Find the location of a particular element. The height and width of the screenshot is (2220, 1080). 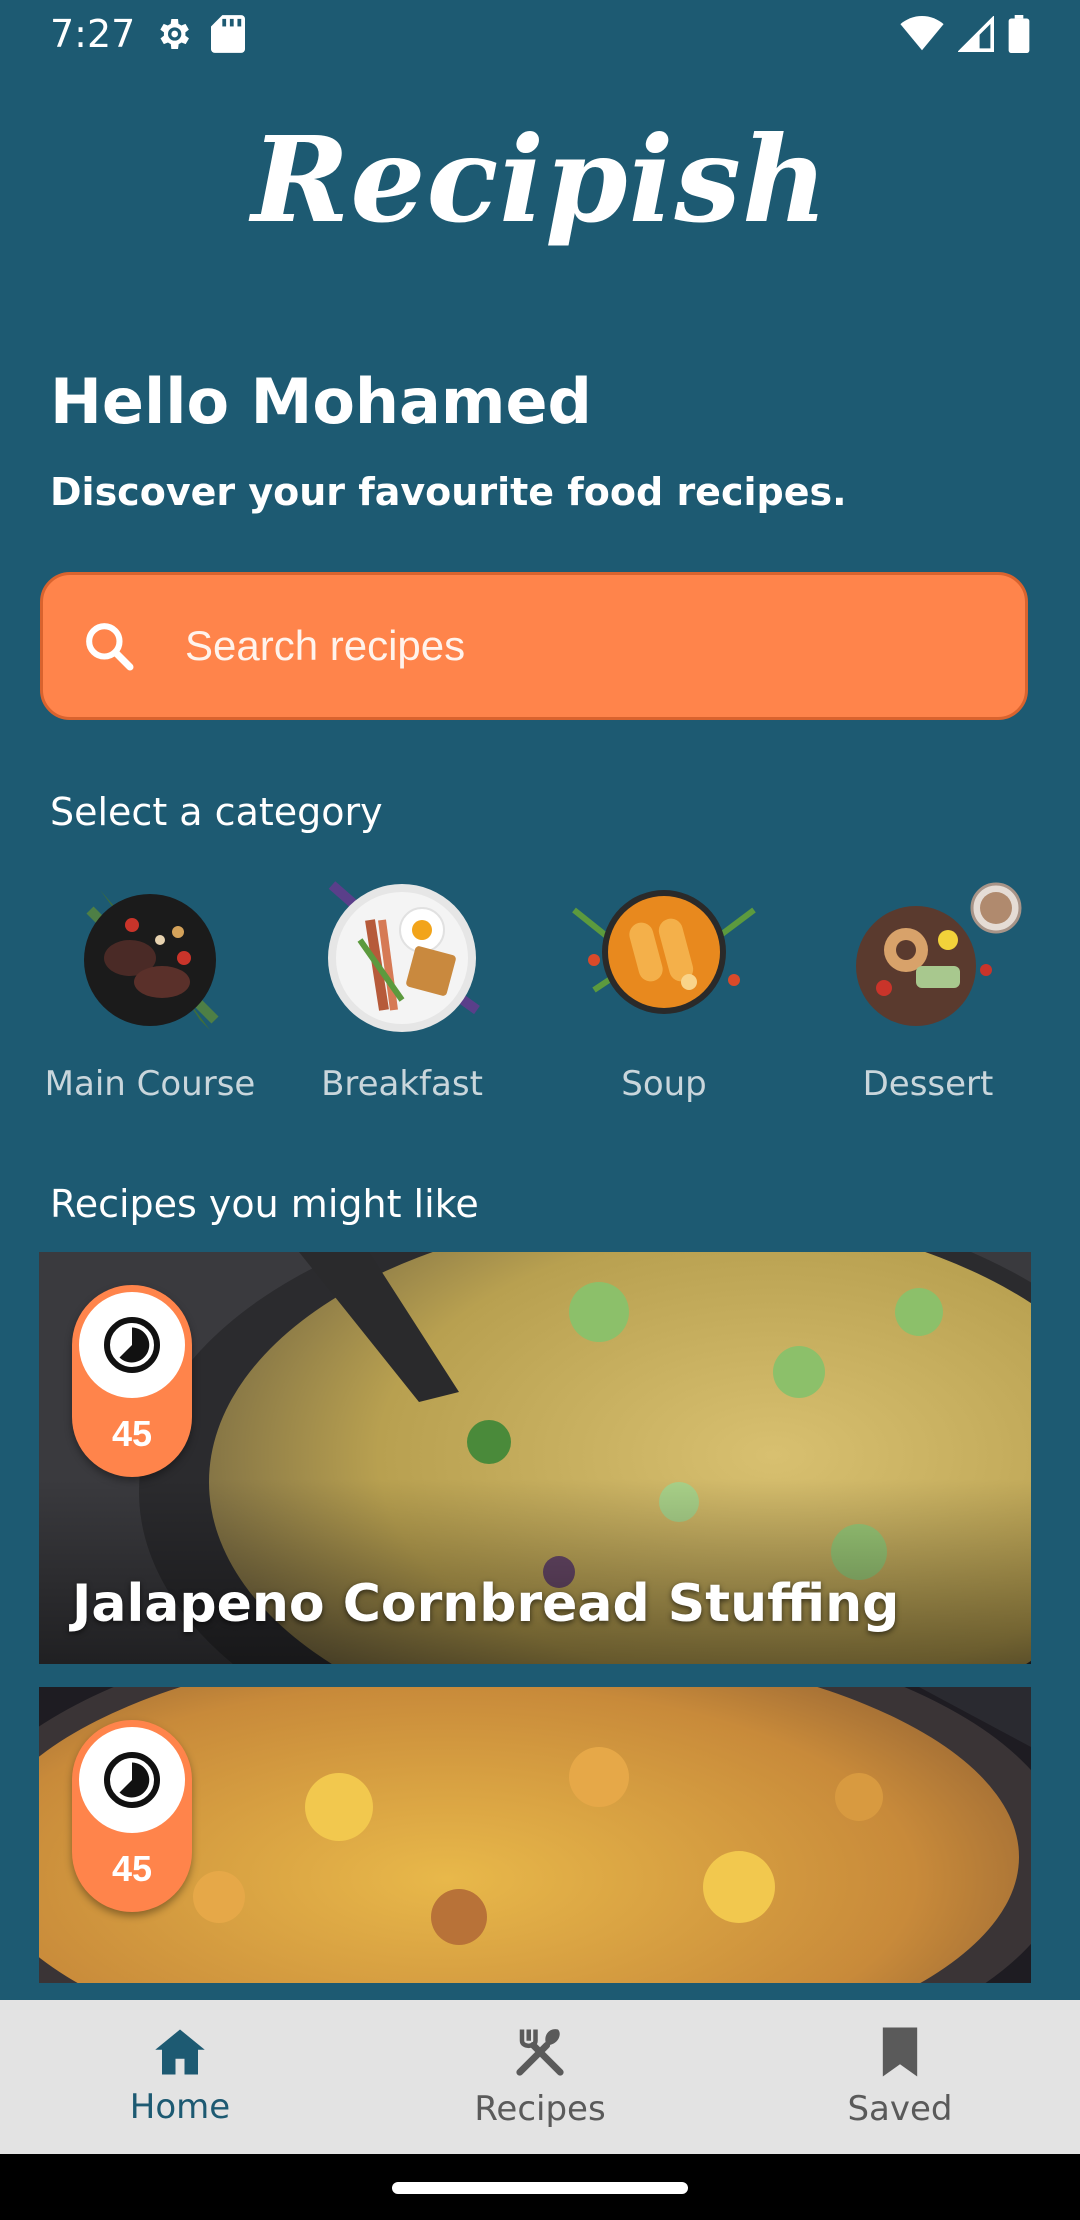

greeting-title: Hello Mohamed is located at coordinates (321, 401).